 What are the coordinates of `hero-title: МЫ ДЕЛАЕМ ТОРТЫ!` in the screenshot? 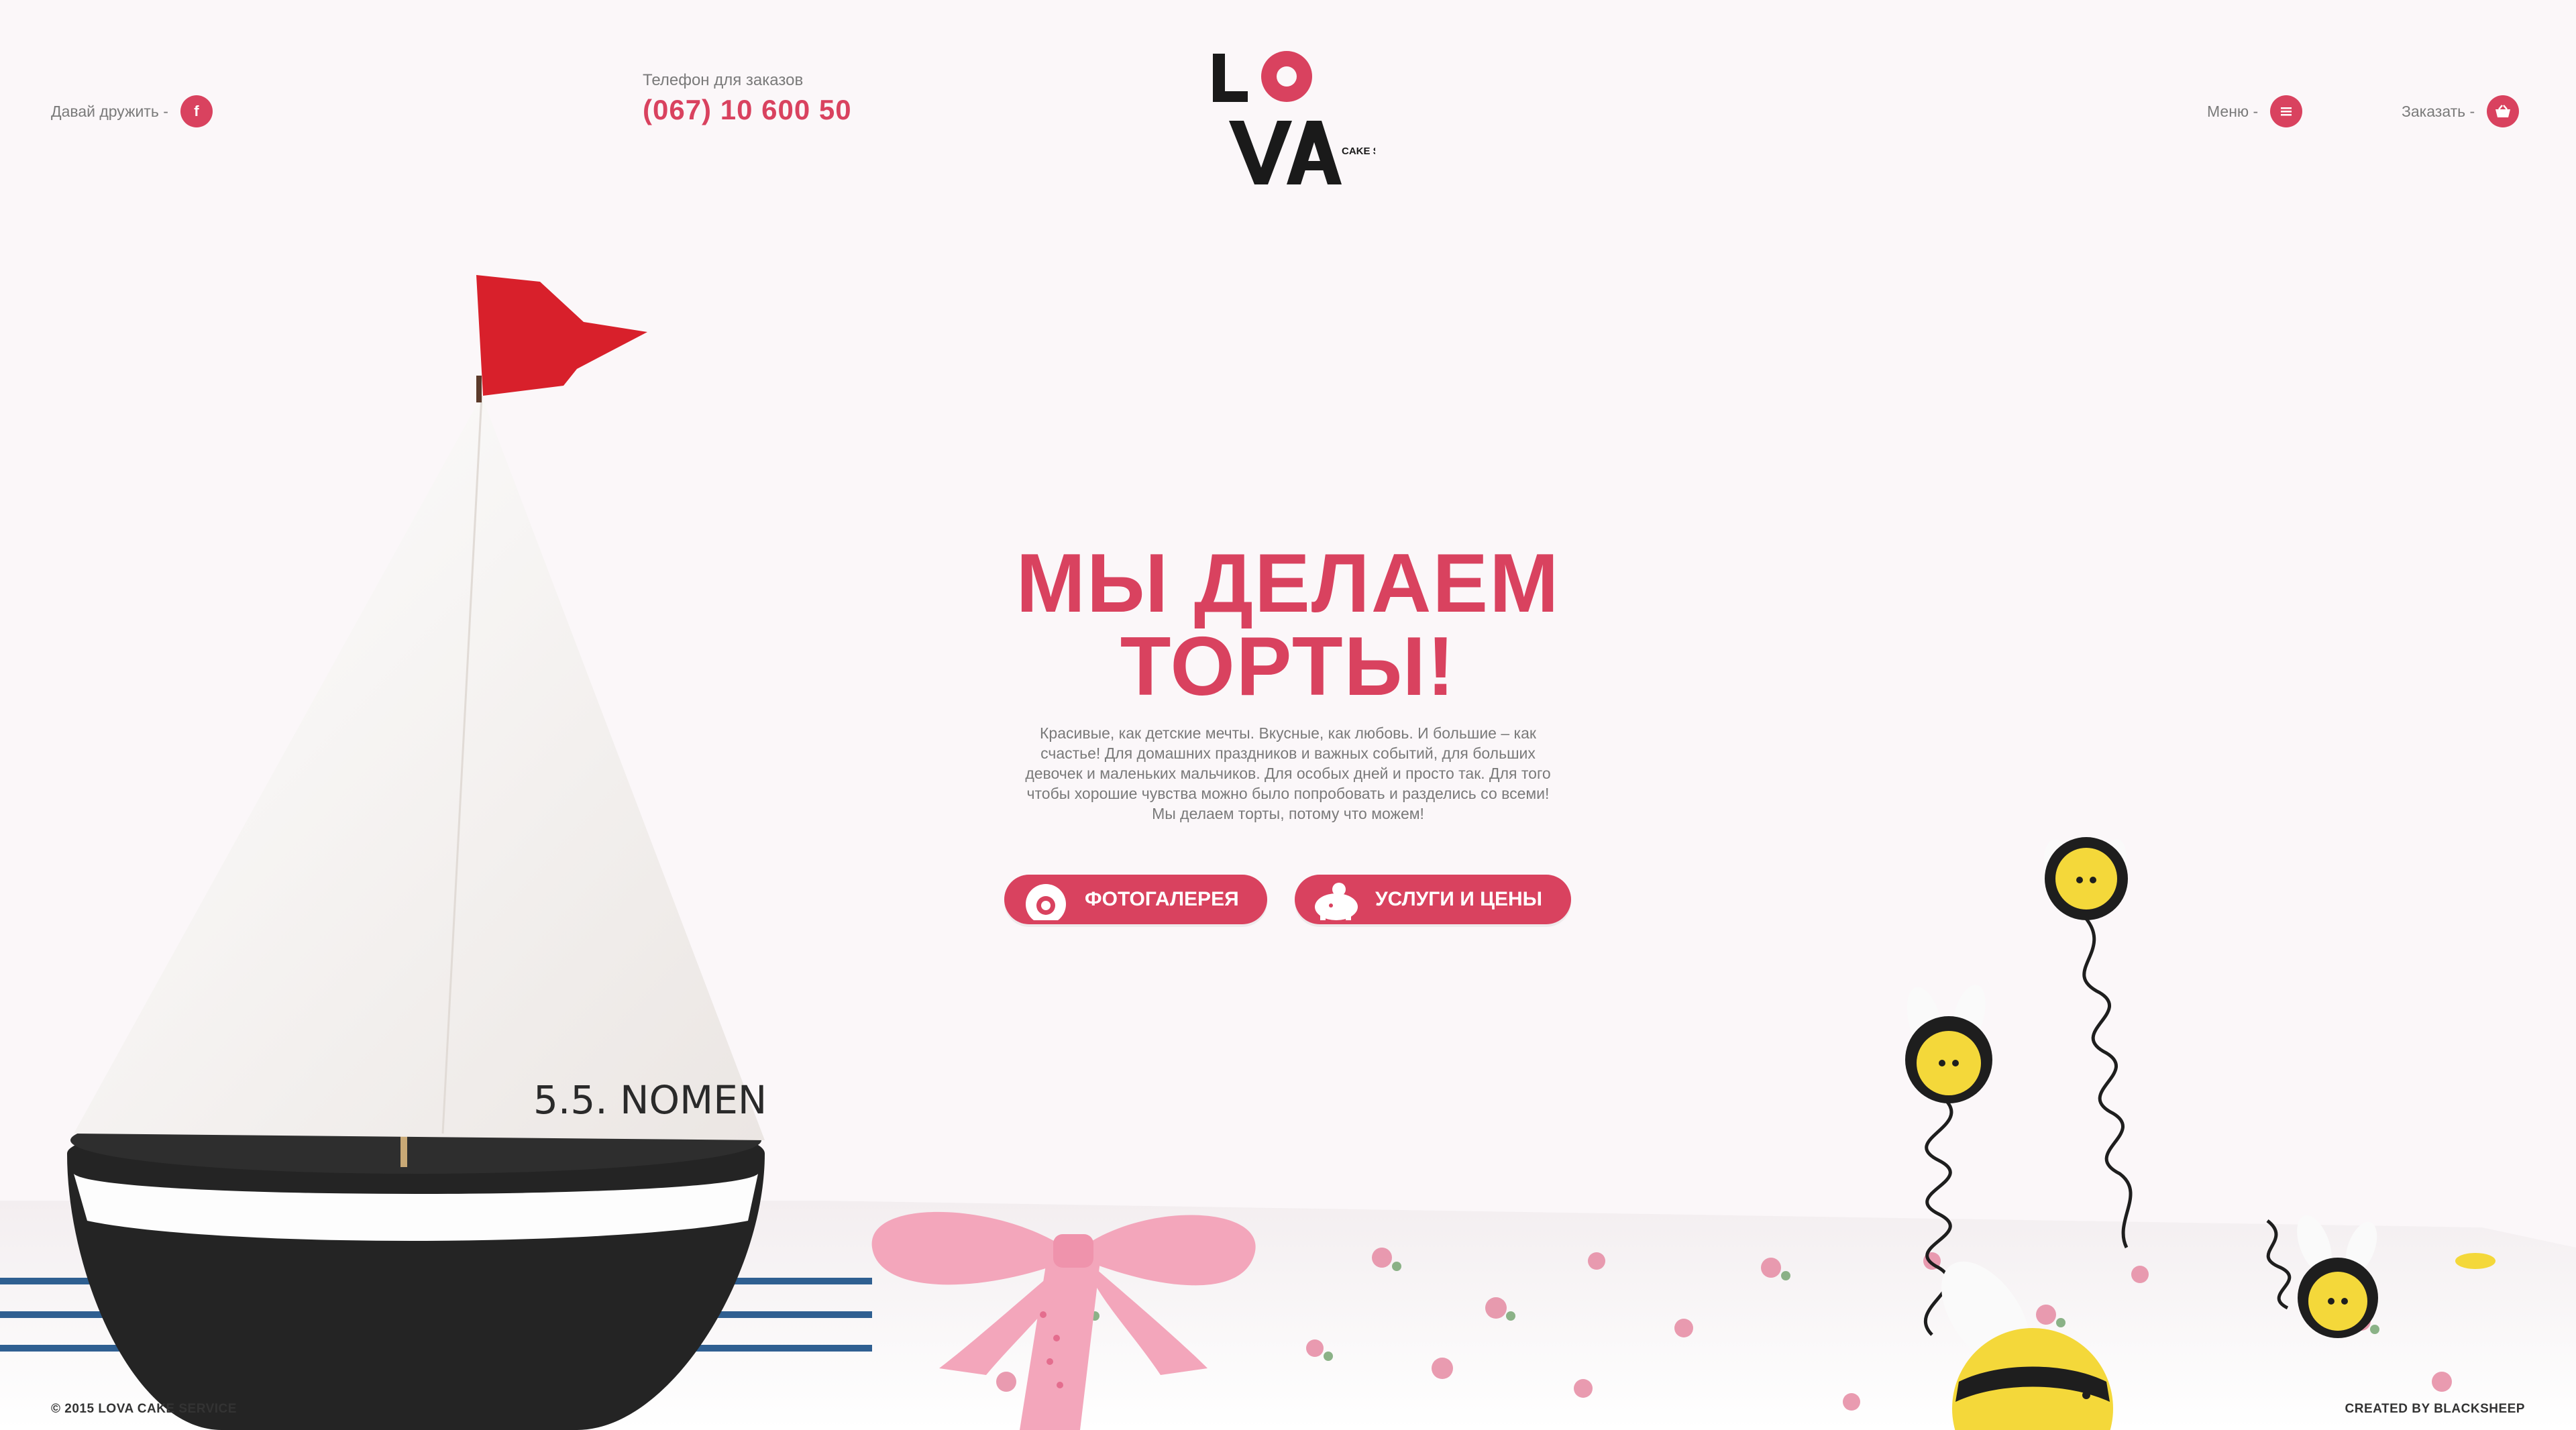 It's located at (1288, 625).